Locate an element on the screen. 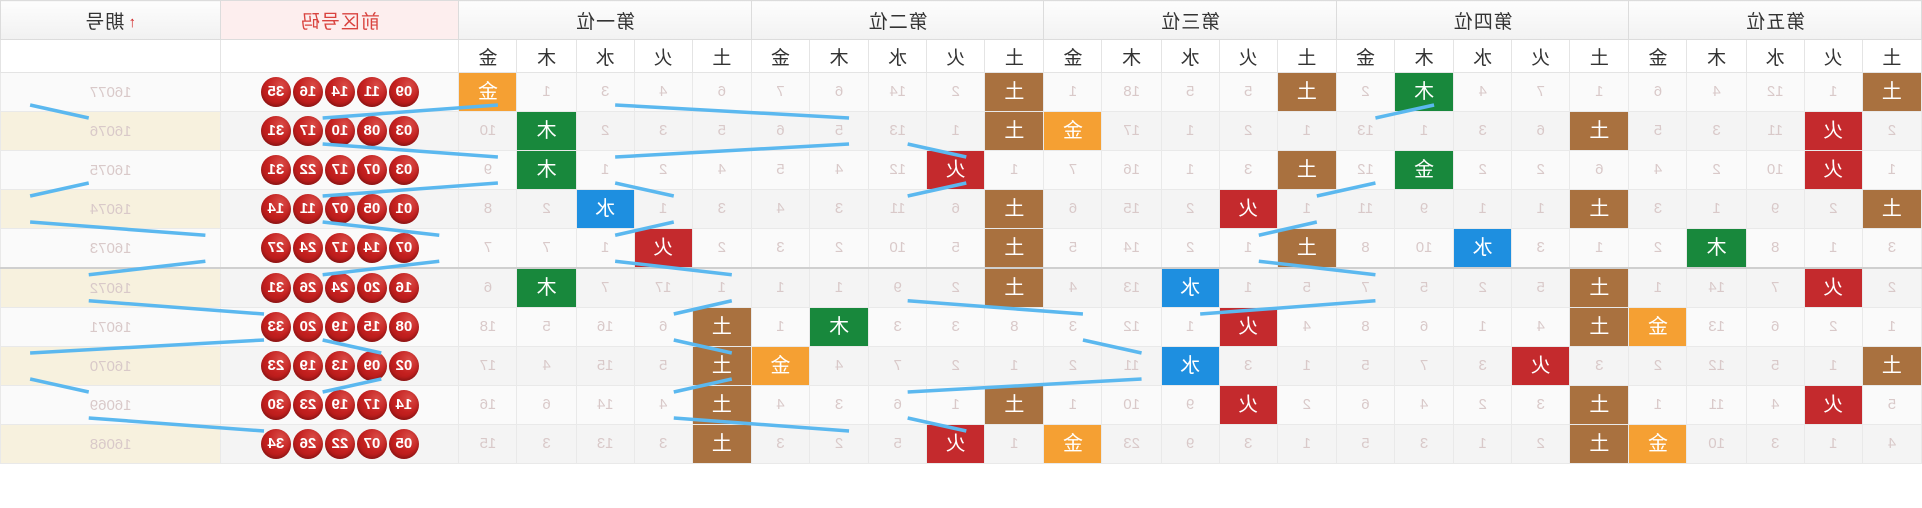  element-header-p1-1: 火 is located at coordinates (663, 56).